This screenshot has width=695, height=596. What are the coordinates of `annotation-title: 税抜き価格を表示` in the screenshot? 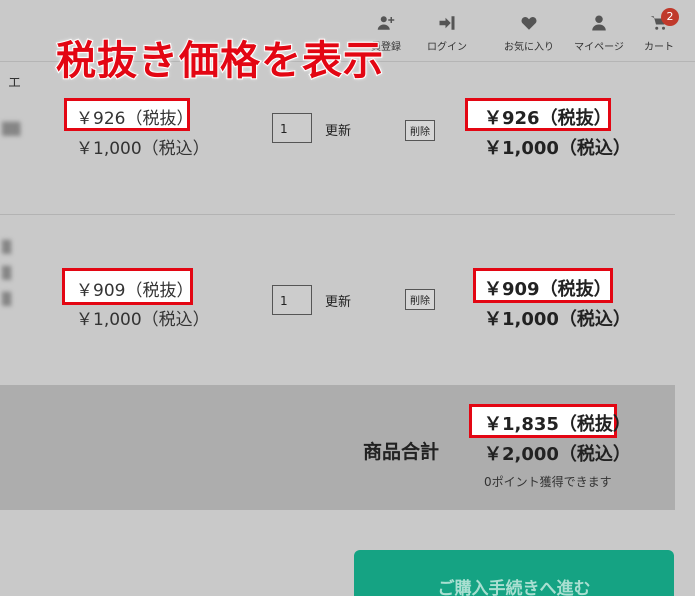 It's located at (219, 61).